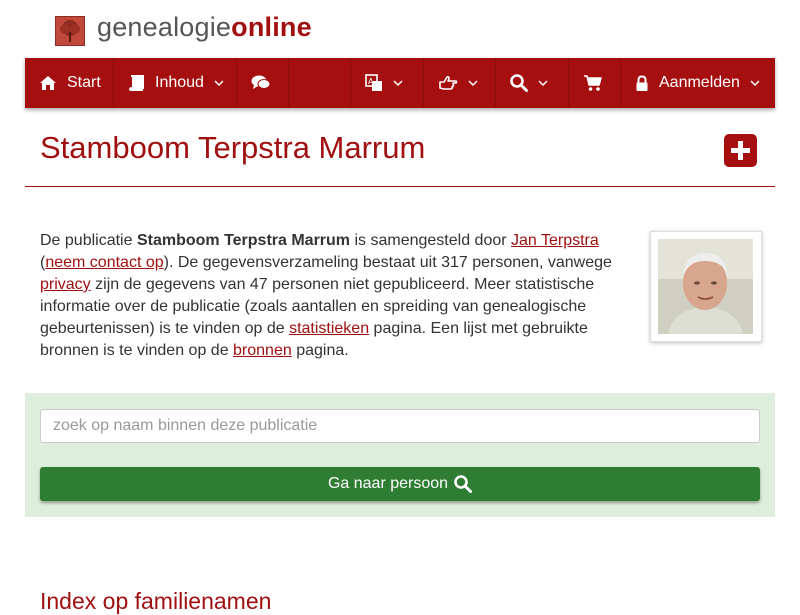 The height and width of the screenshot is (615, 800). Describe the element at coordinates (104, 262) in the screenshot. I see `contact-link: neem contact op` at that location.